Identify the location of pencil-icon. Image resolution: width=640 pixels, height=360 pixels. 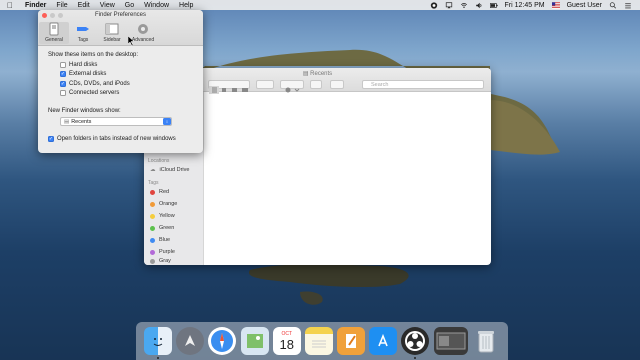
(351, 341).